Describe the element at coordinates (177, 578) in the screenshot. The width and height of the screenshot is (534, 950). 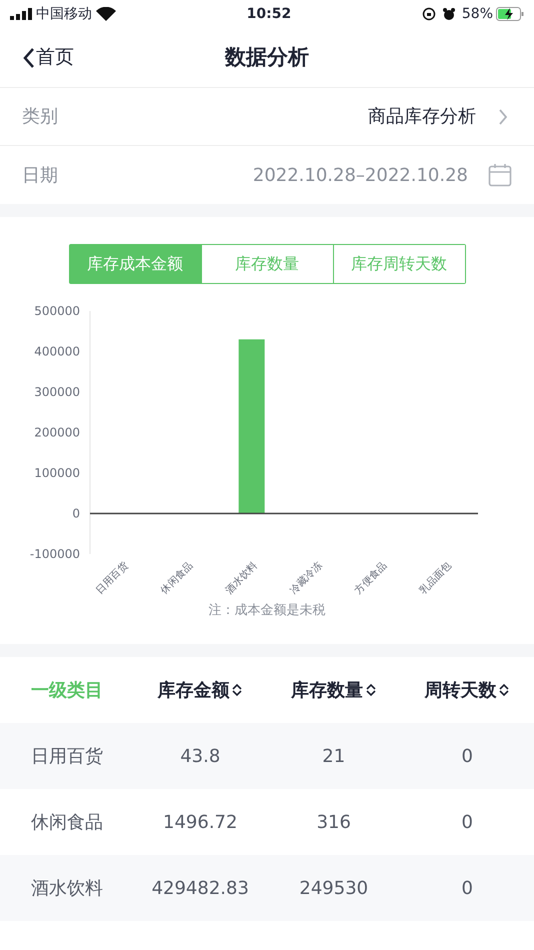
I see `x-category-label: 休闲食品` at that location.